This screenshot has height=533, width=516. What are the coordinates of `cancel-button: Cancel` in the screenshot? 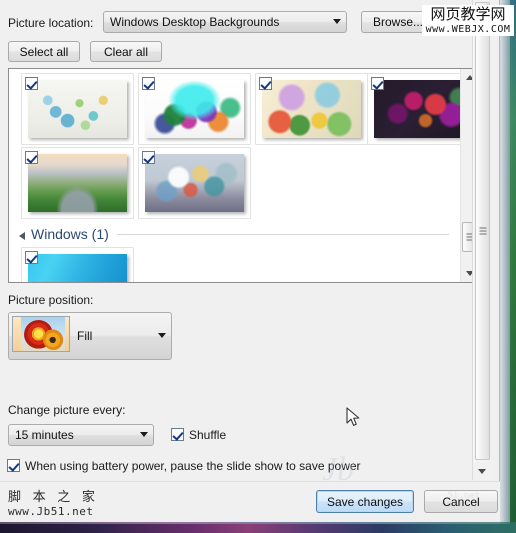 It's located at (461, 501).